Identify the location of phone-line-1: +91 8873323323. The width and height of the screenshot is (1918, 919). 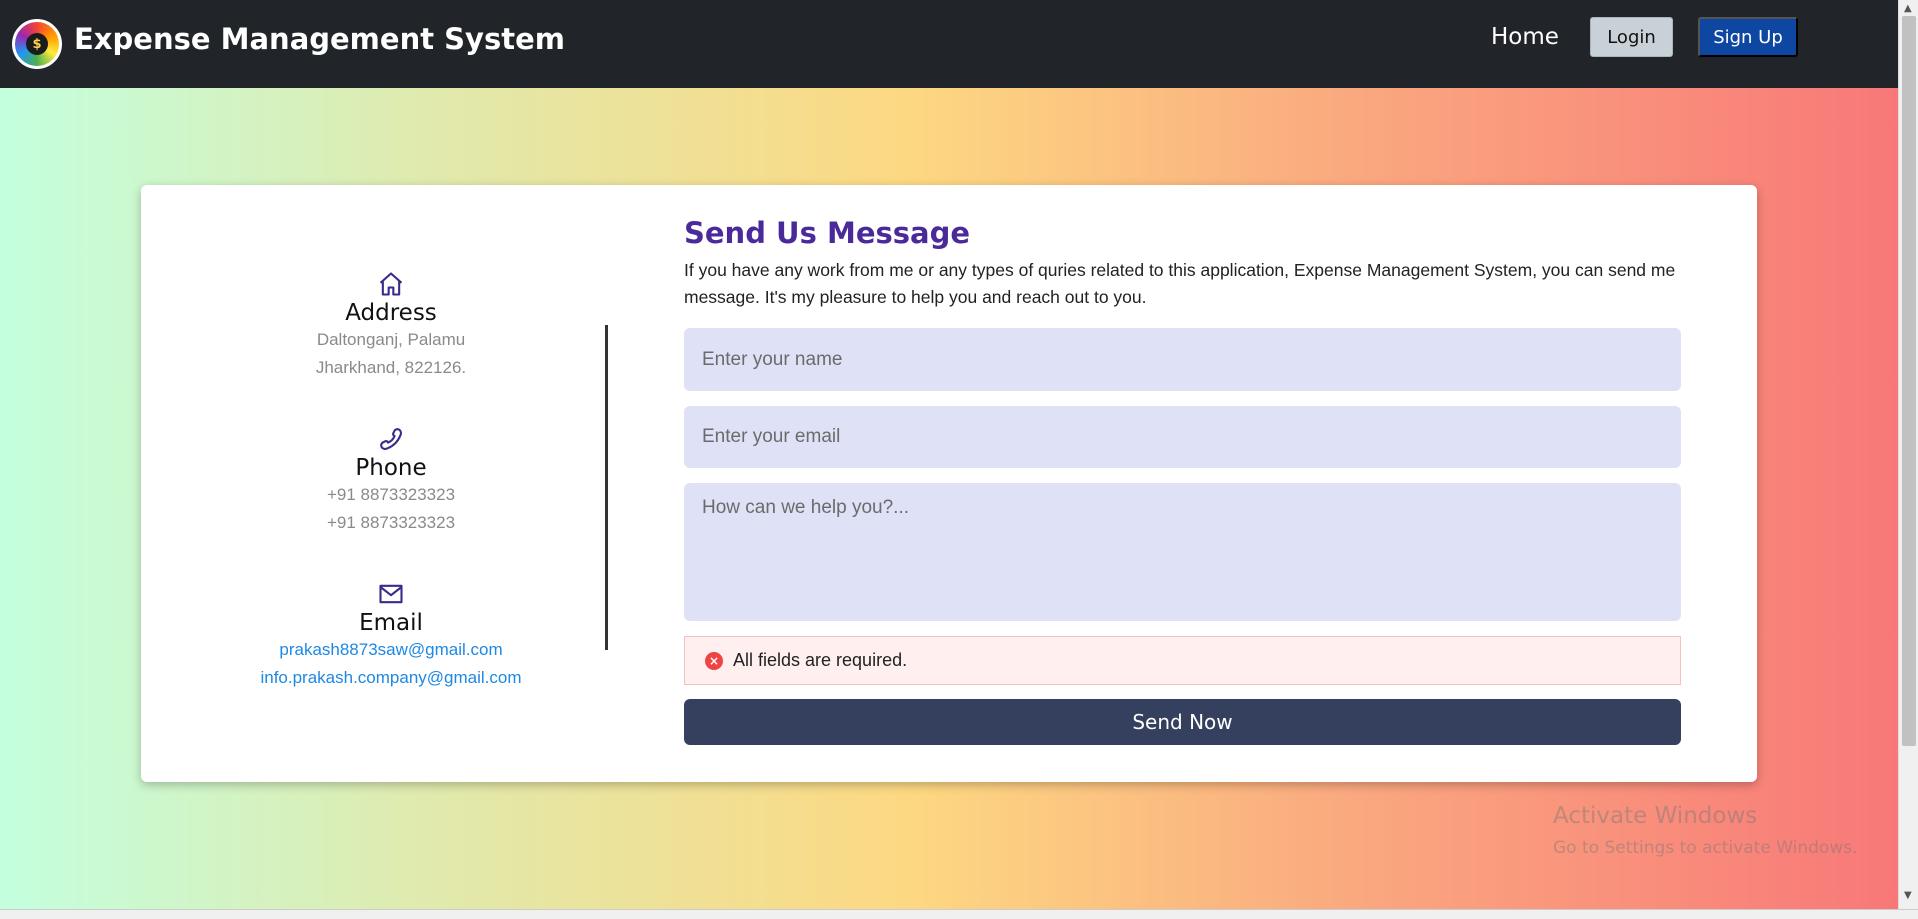
(391, 494).